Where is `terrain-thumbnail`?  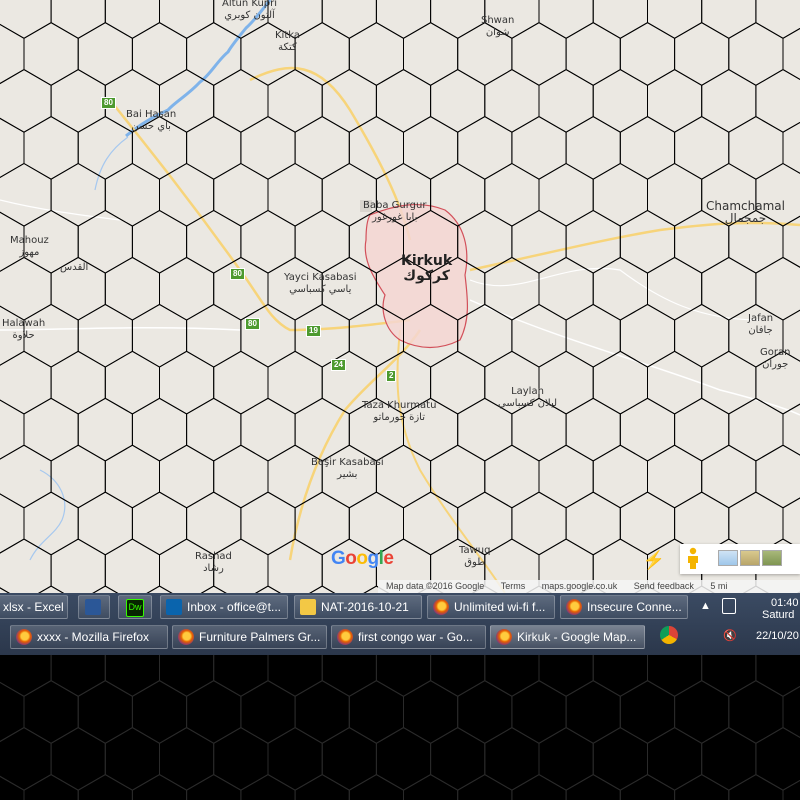
terrain-thumbnail is located at coordinates (750, 558).